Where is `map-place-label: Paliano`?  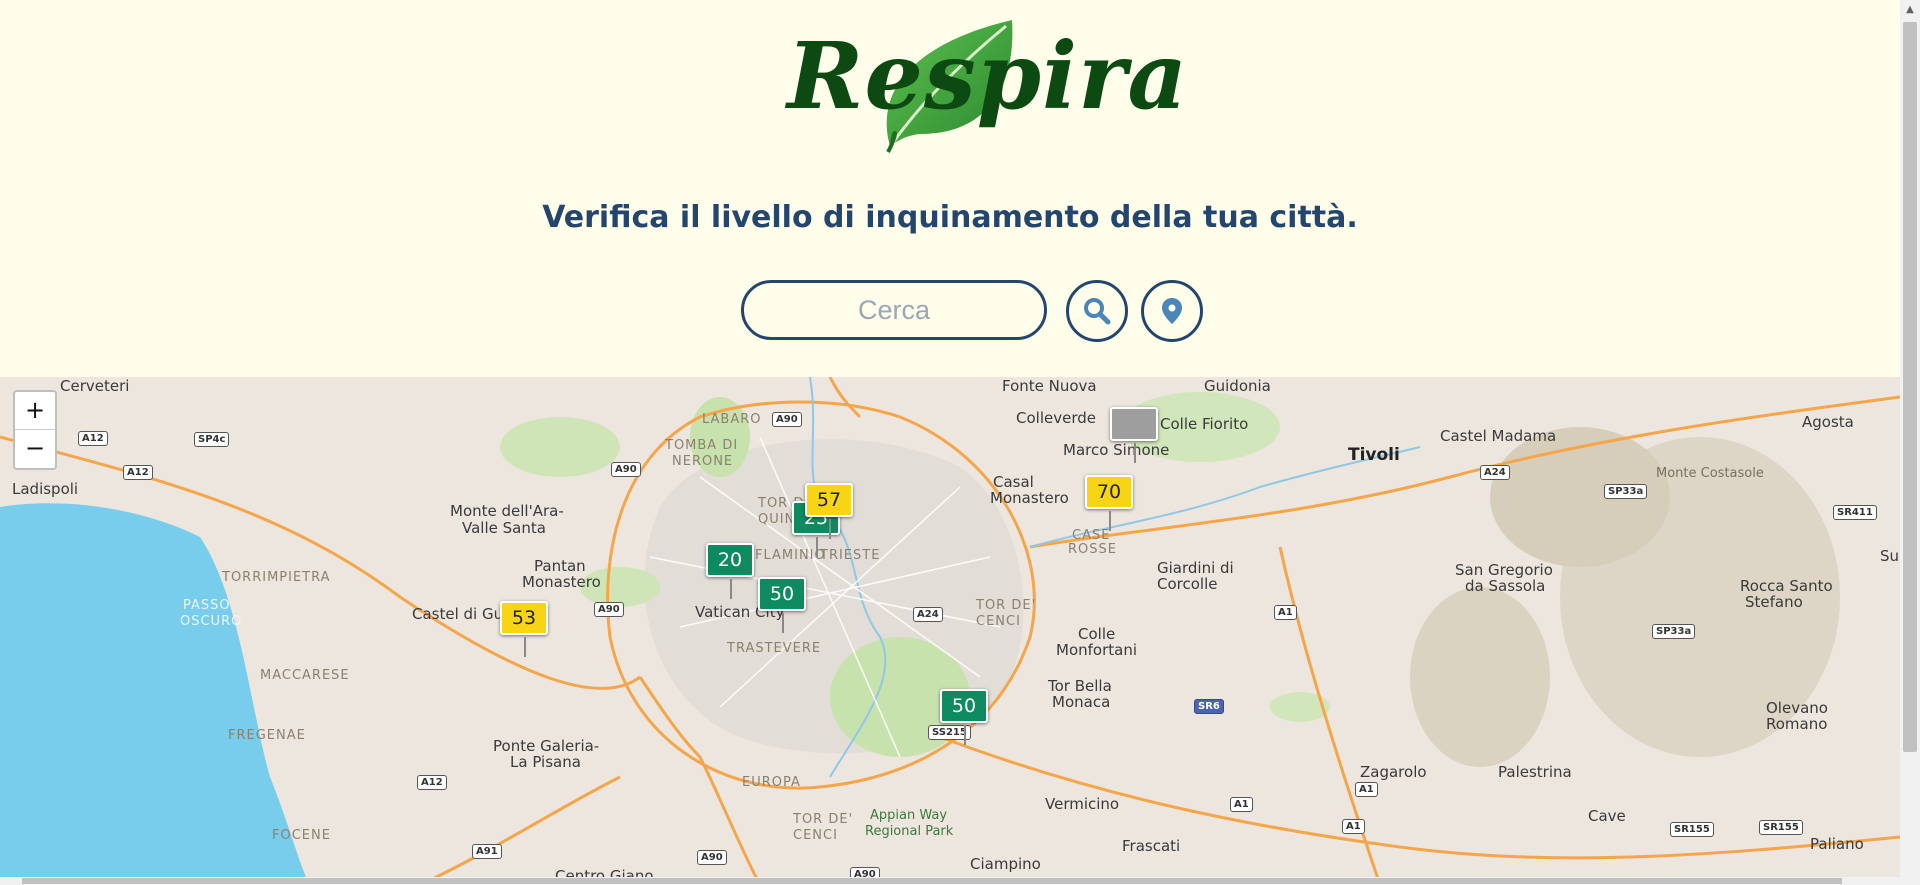
map-place-label: Paliano is located at coordinates (1837, 844).